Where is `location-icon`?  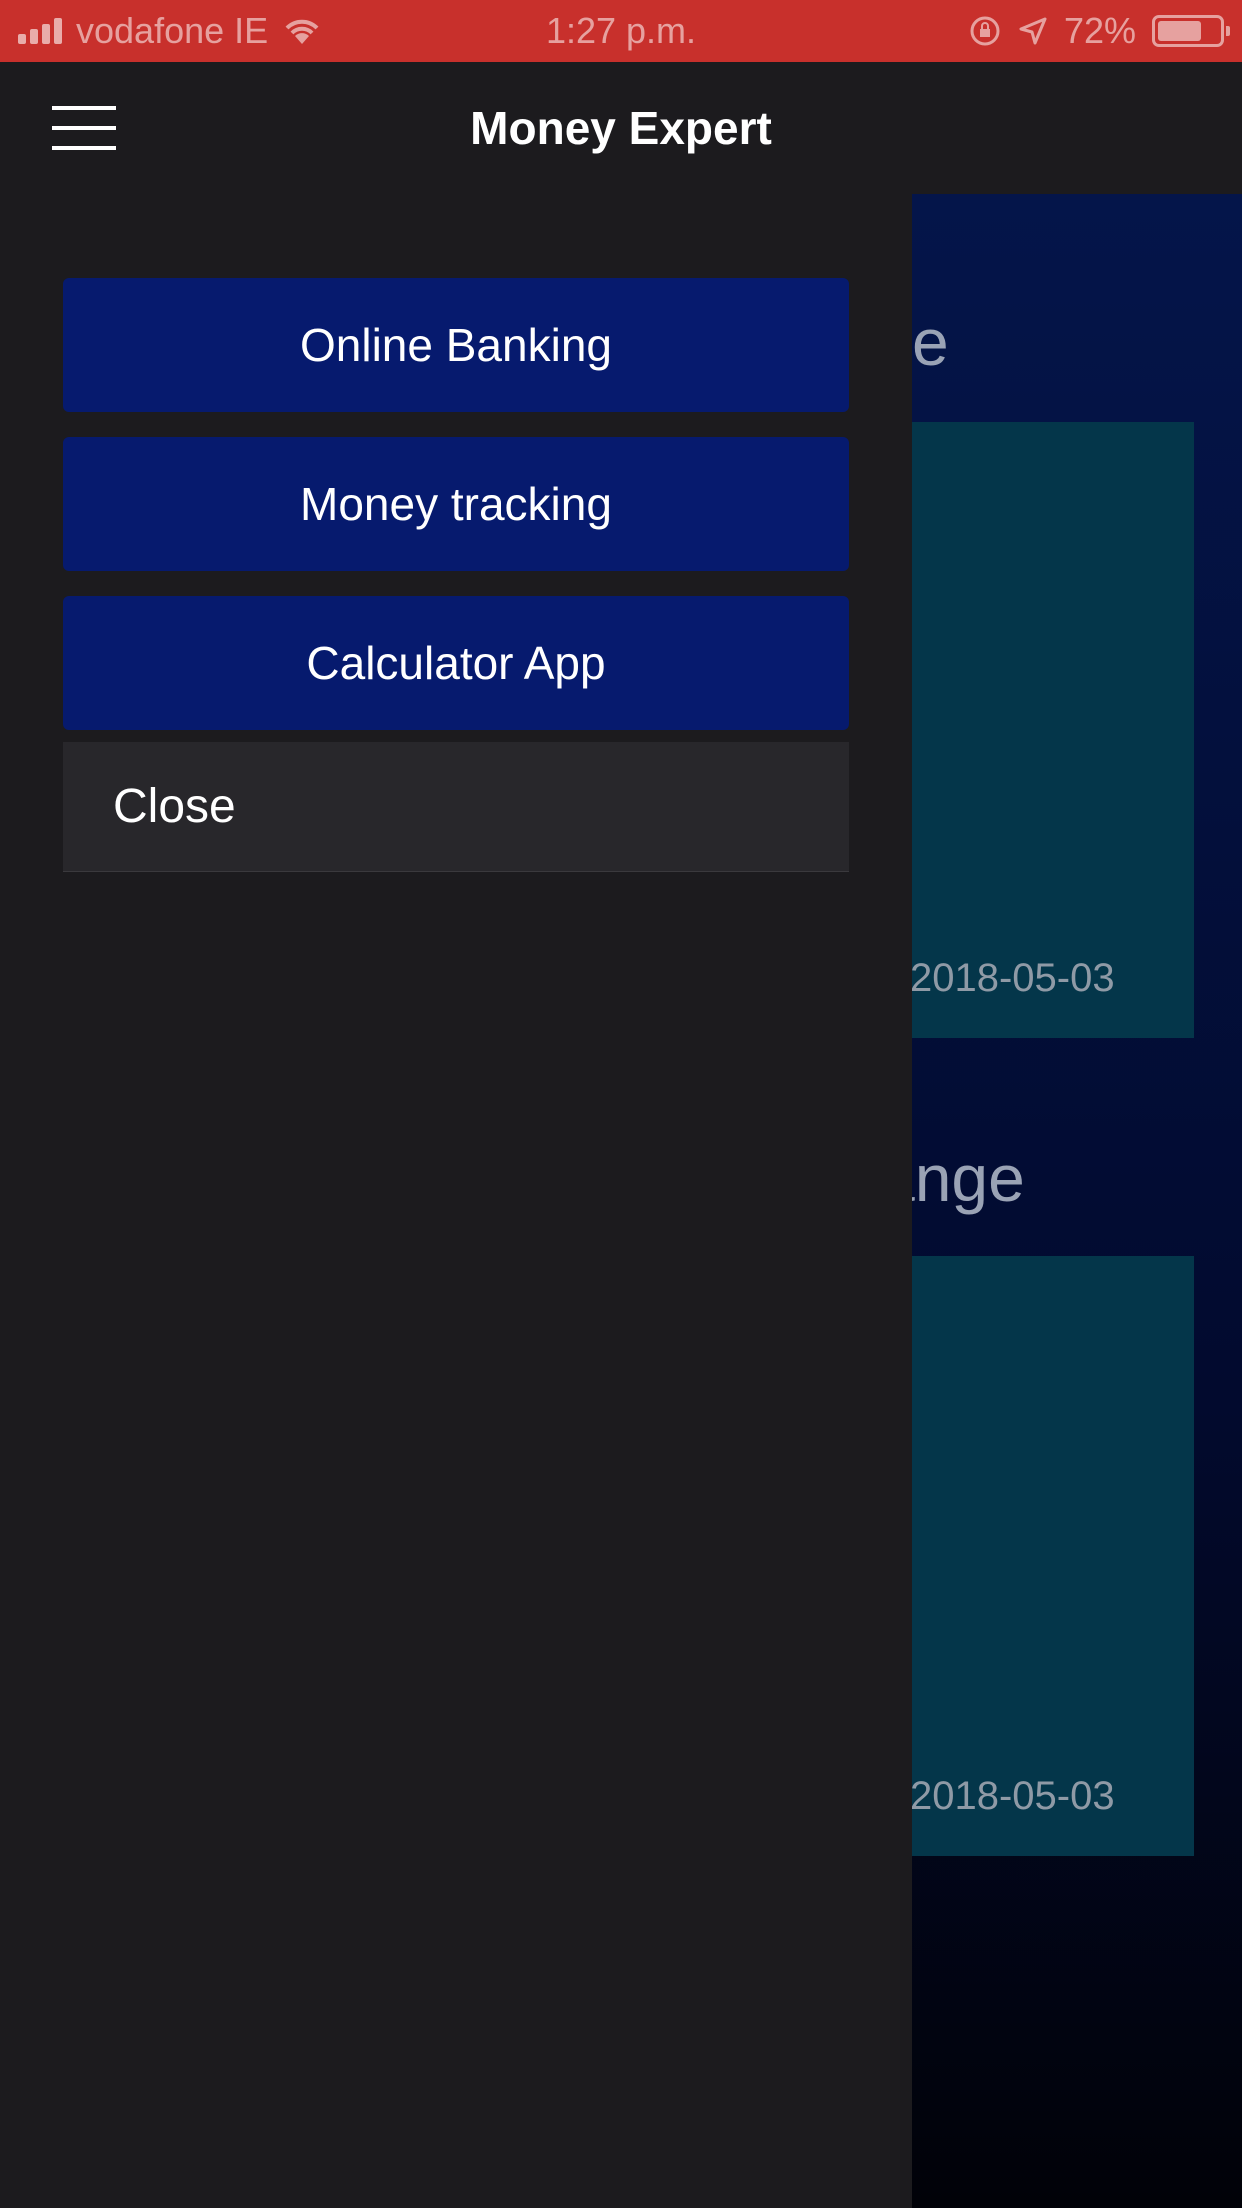 location-icon is located at coordinates (1033, 31).